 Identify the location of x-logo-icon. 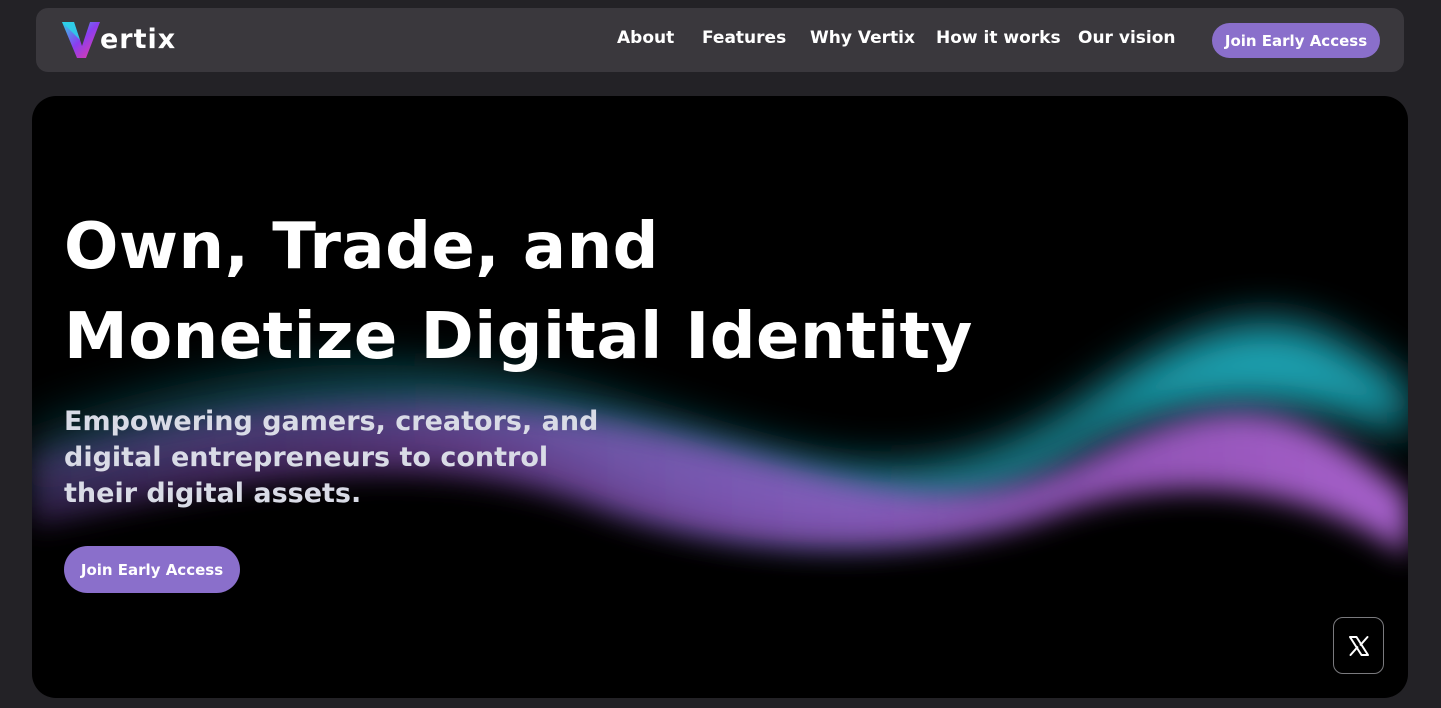
(1359, 646).